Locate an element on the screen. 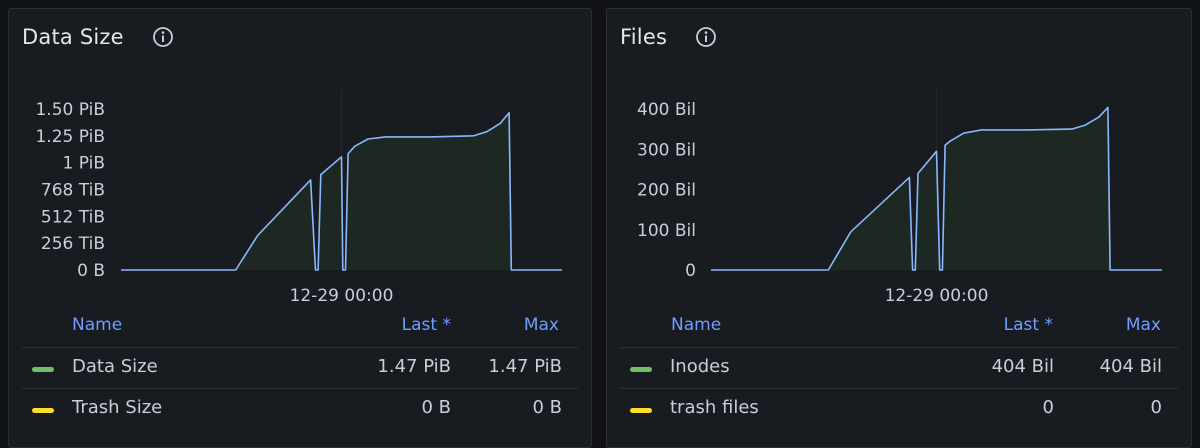  y-tick-label: 1 PiB is located at coordinates (84, 164).